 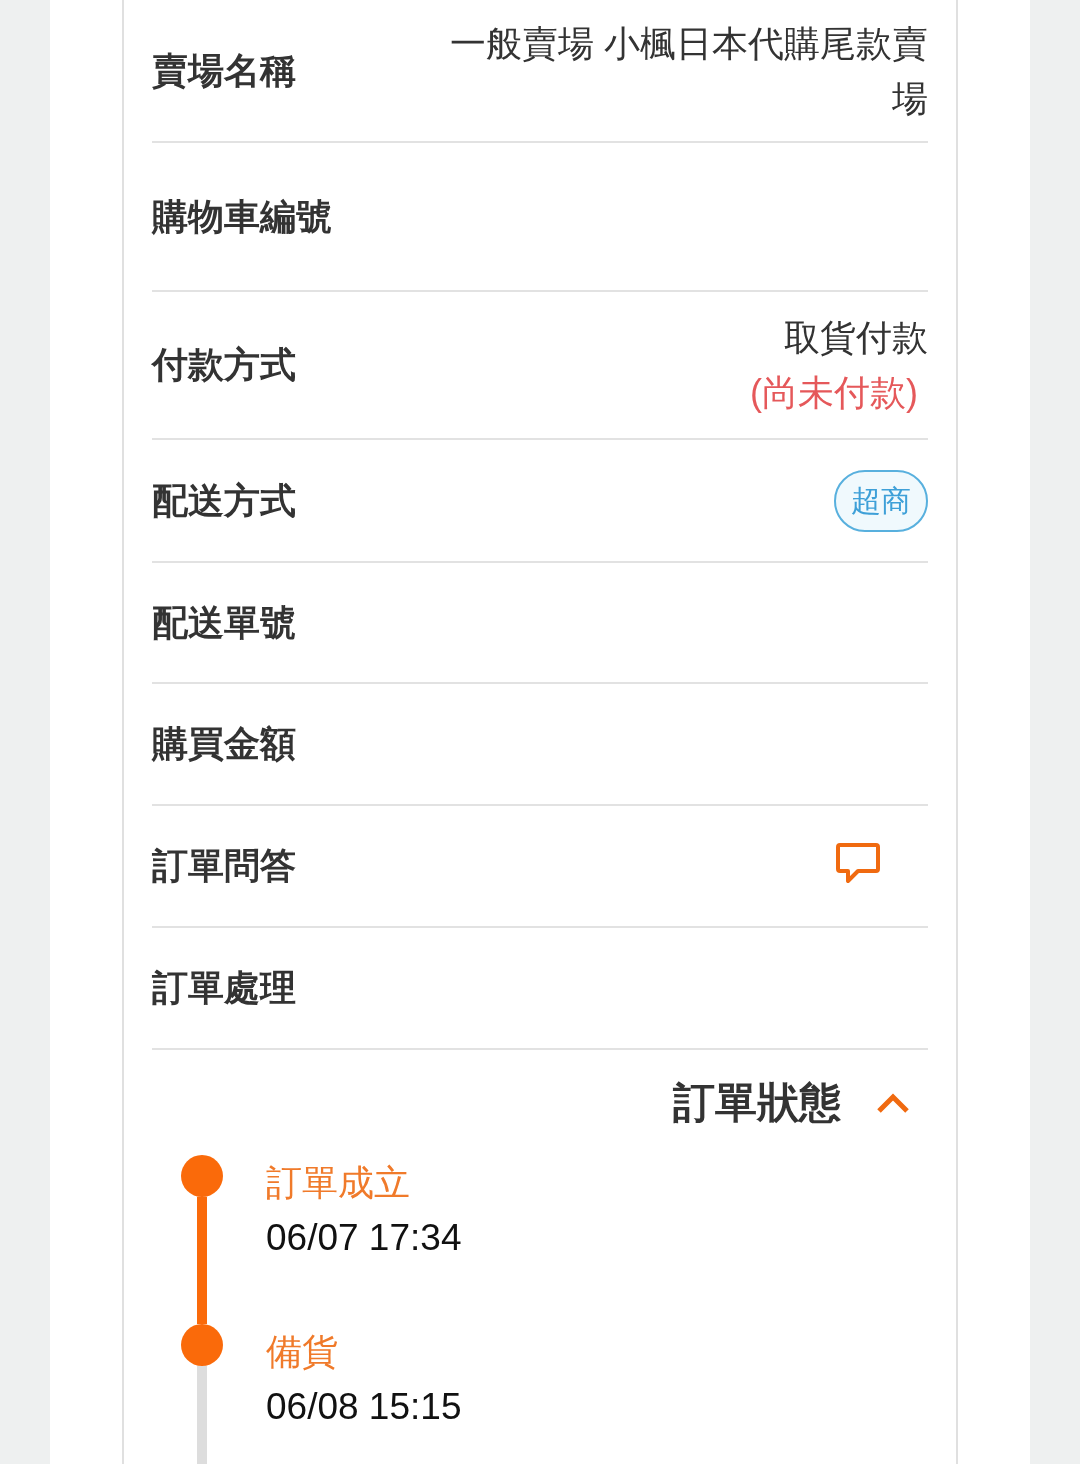 I want to click on field-label: 配送單號, so click(x=224, y=622).